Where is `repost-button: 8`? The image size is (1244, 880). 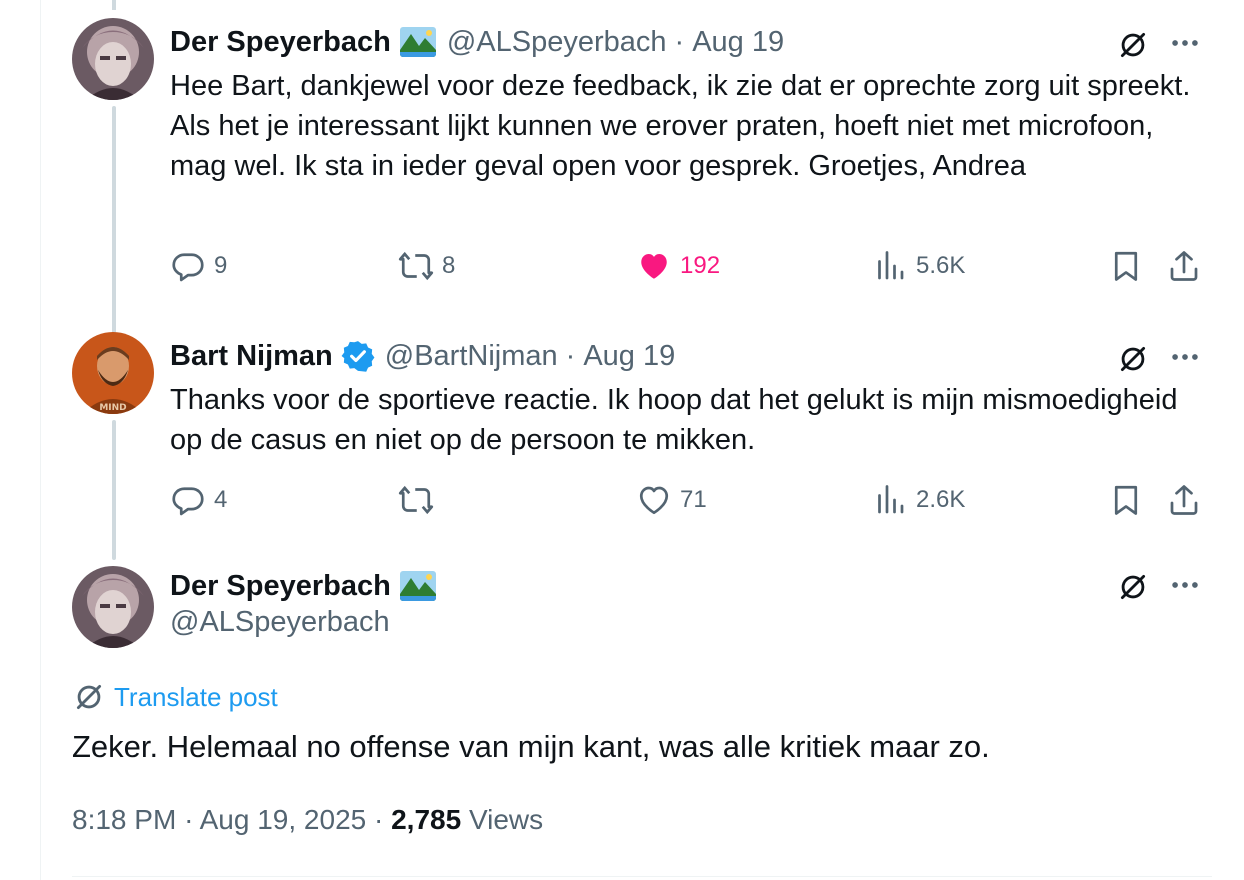 repost-button: 8 is located at coordinates (426, 266).